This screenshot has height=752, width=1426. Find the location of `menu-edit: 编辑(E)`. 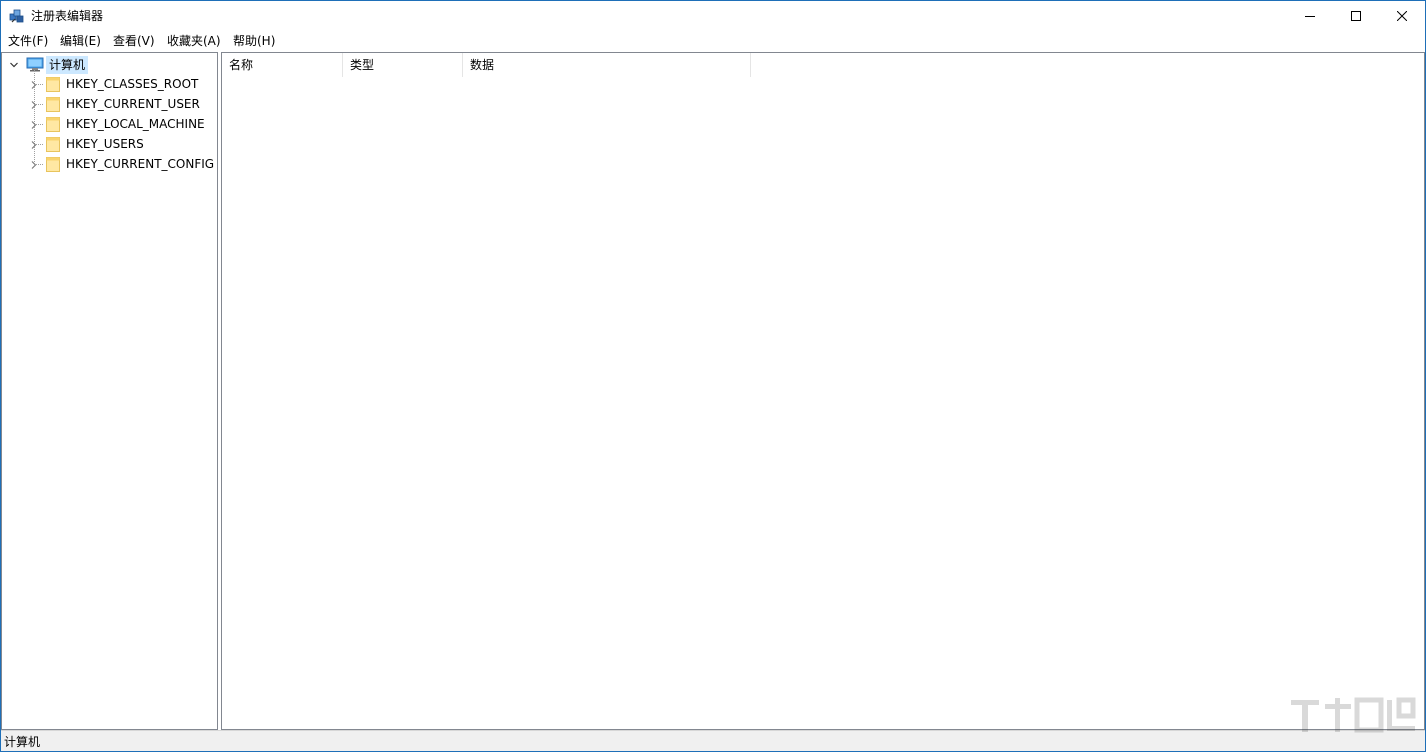

menu-edit: 编辑(E) is located at coordinates (80, 41).